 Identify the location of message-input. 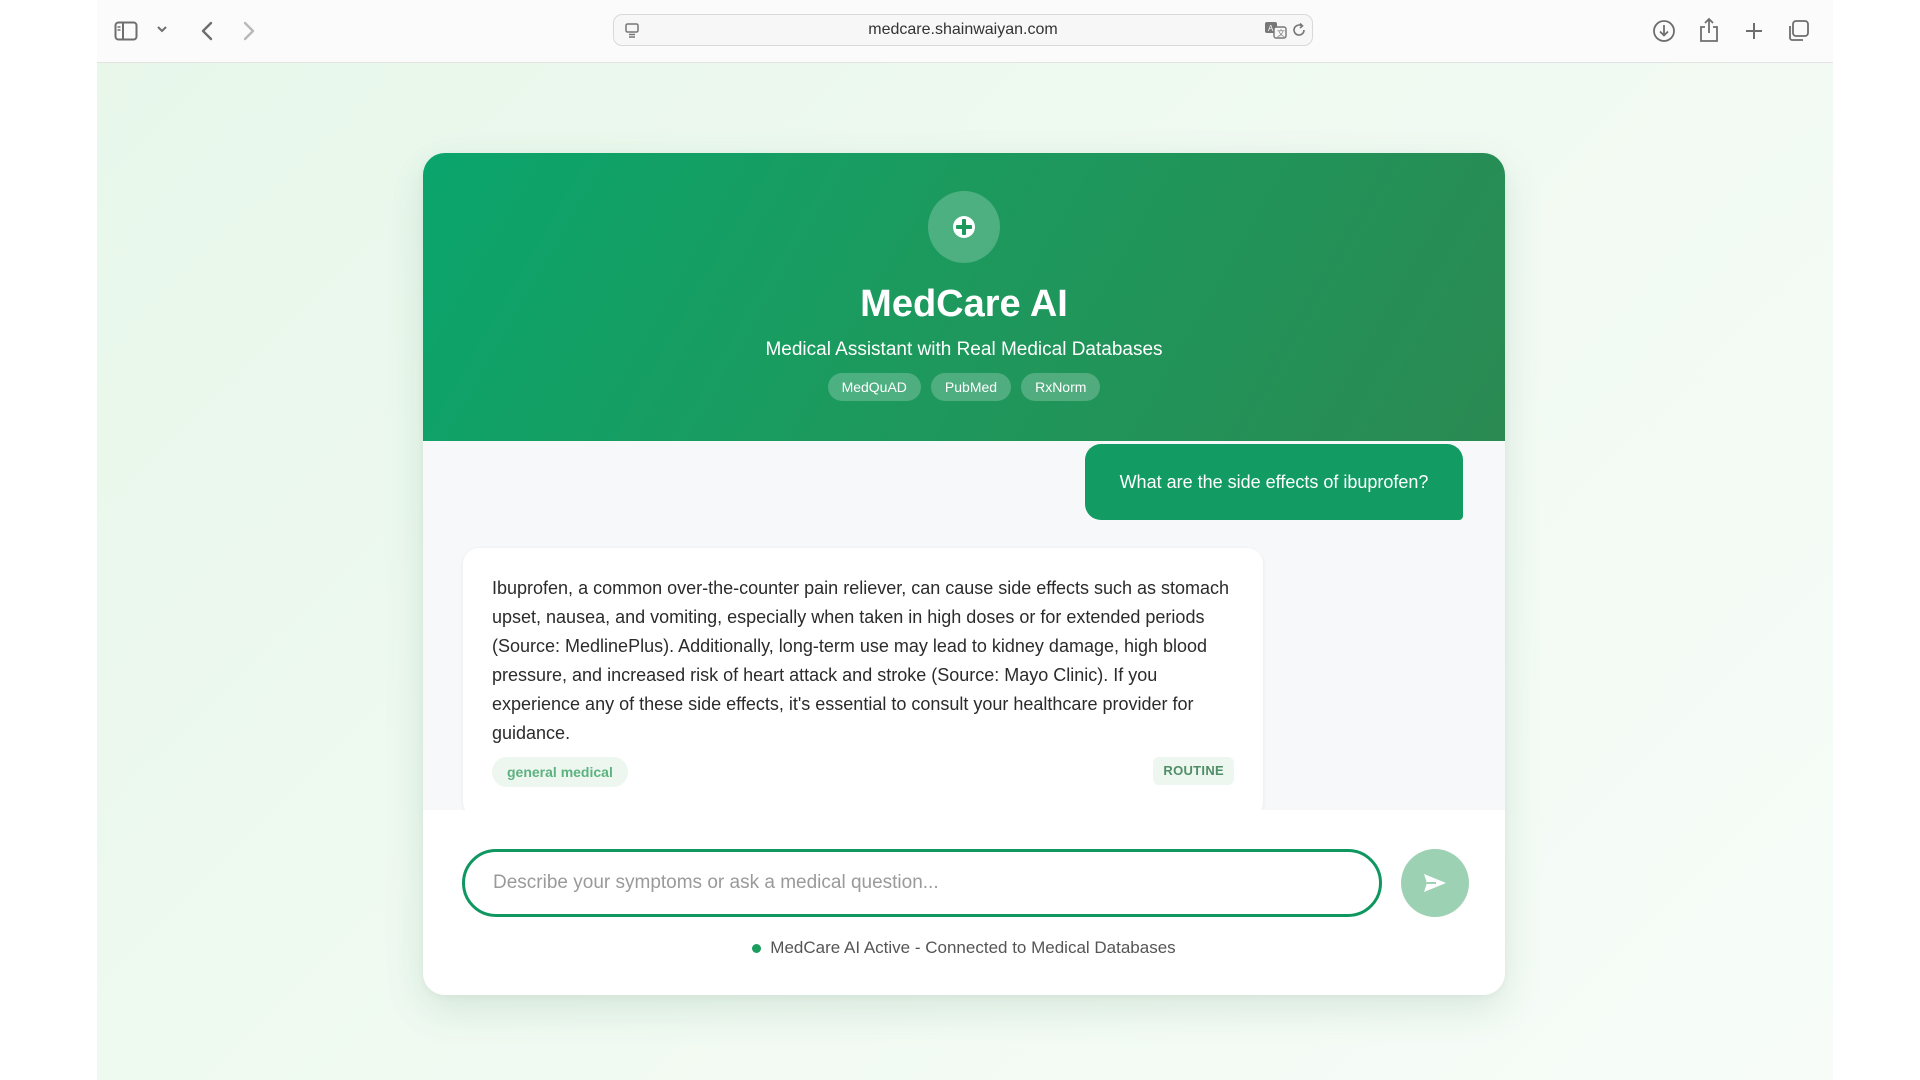
(922, 883).